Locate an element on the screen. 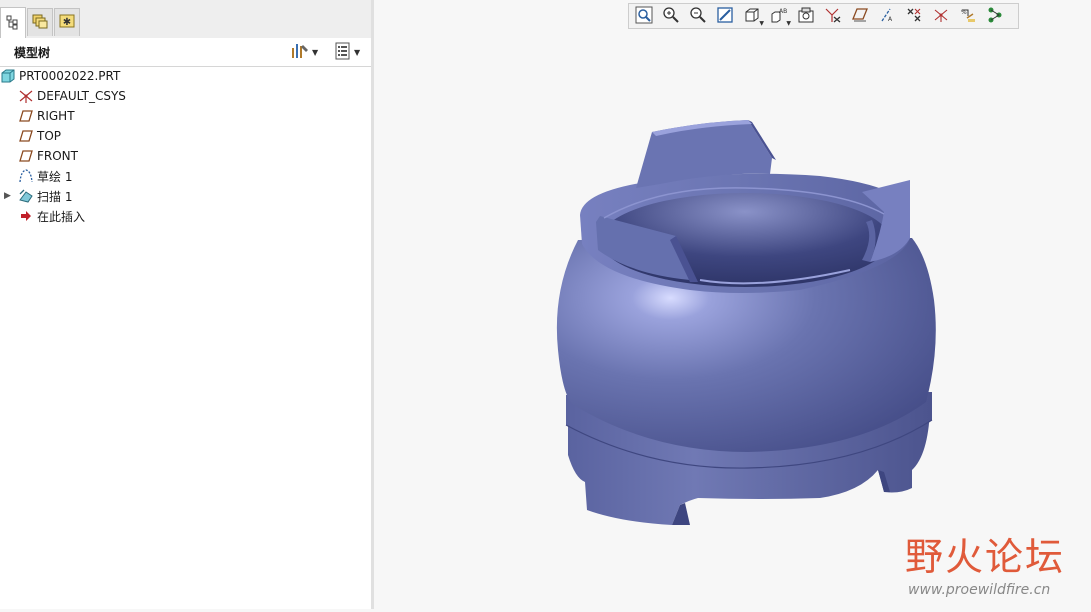  tree-item-label: TOP is located at coordinates (49, 136).